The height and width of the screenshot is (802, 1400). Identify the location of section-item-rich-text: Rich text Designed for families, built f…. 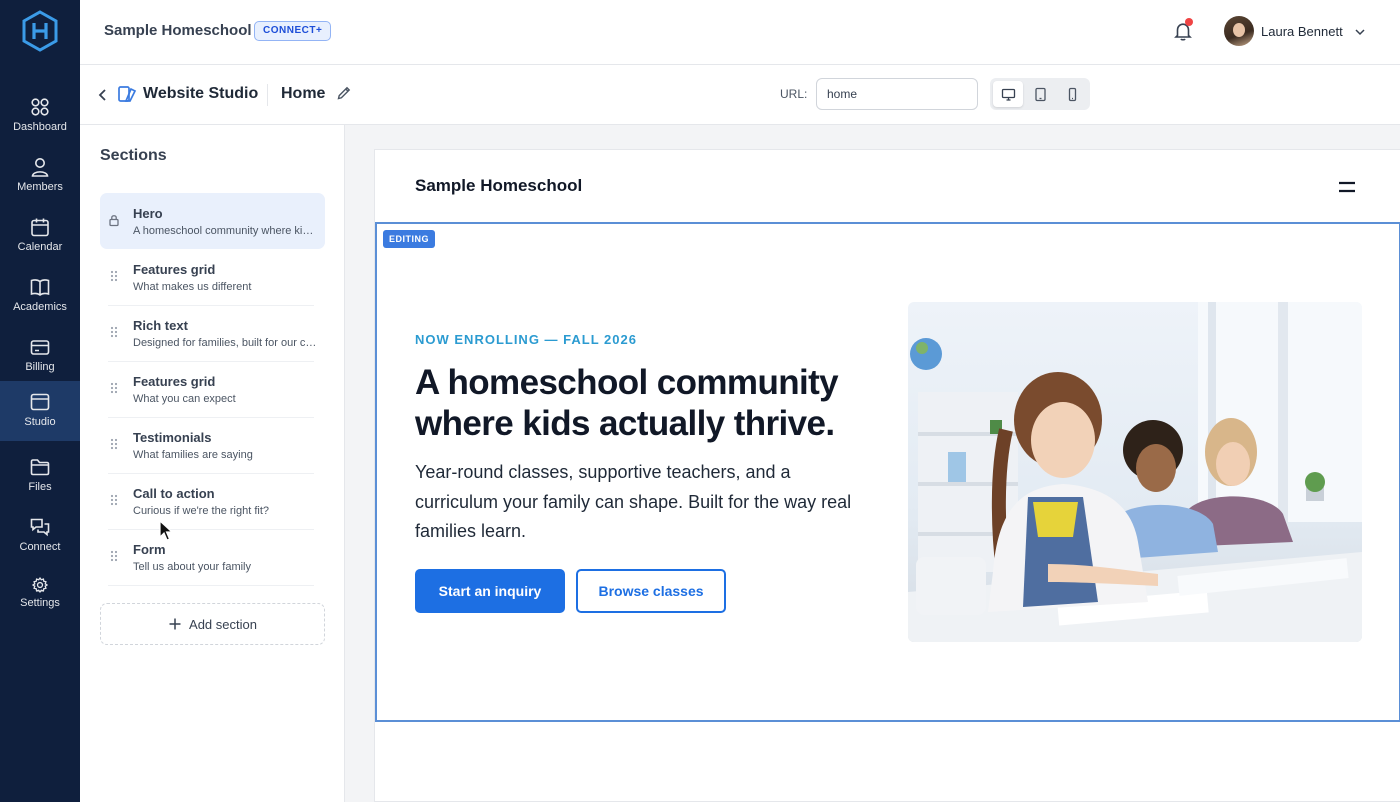
(212, 333).